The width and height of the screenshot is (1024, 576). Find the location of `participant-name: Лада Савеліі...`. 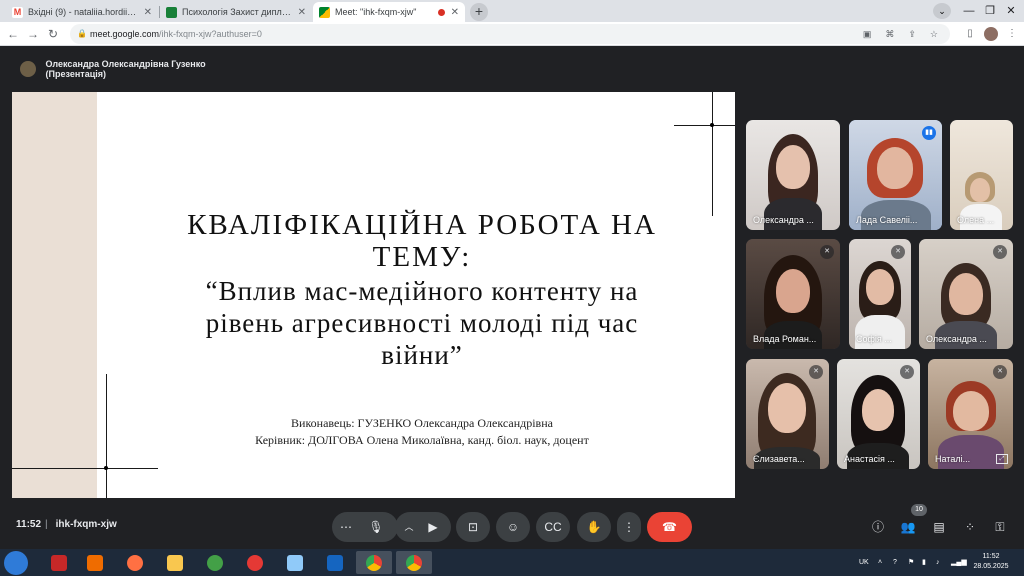

participant-name: Лада Савеліі... is located at coordinates (887, 220).